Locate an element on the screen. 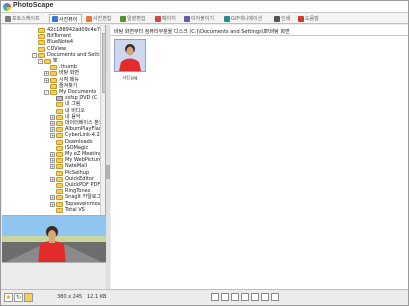 The image size is (409, 306). list-view-icon is located at coordinates (225, 297).